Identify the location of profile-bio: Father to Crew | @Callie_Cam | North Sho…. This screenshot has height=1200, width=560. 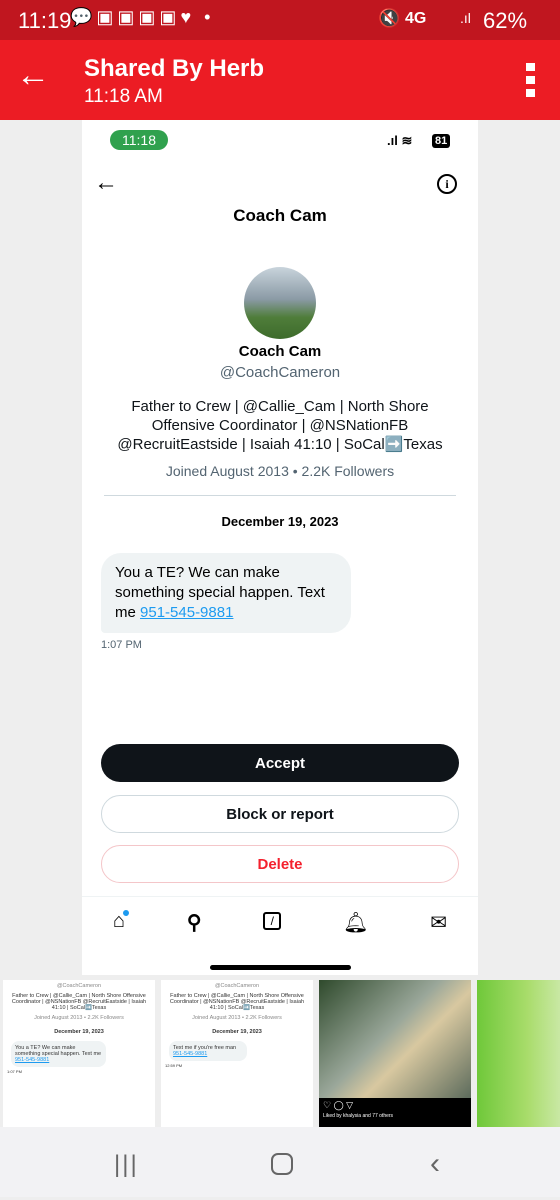
(280, 425).